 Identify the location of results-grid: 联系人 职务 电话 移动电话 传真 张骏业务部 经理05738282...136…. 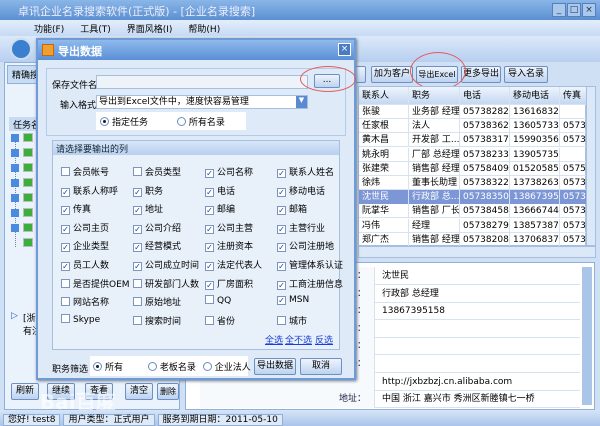
(472, 166).